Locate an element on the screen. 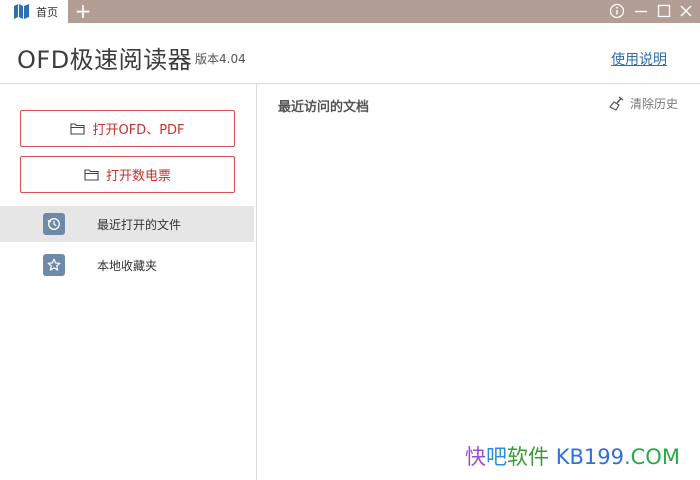 The height and width of the screenshot is (480, 700). sidebar-item-recent-files: 最近打开的文件 is located at coordinates (127, 224).